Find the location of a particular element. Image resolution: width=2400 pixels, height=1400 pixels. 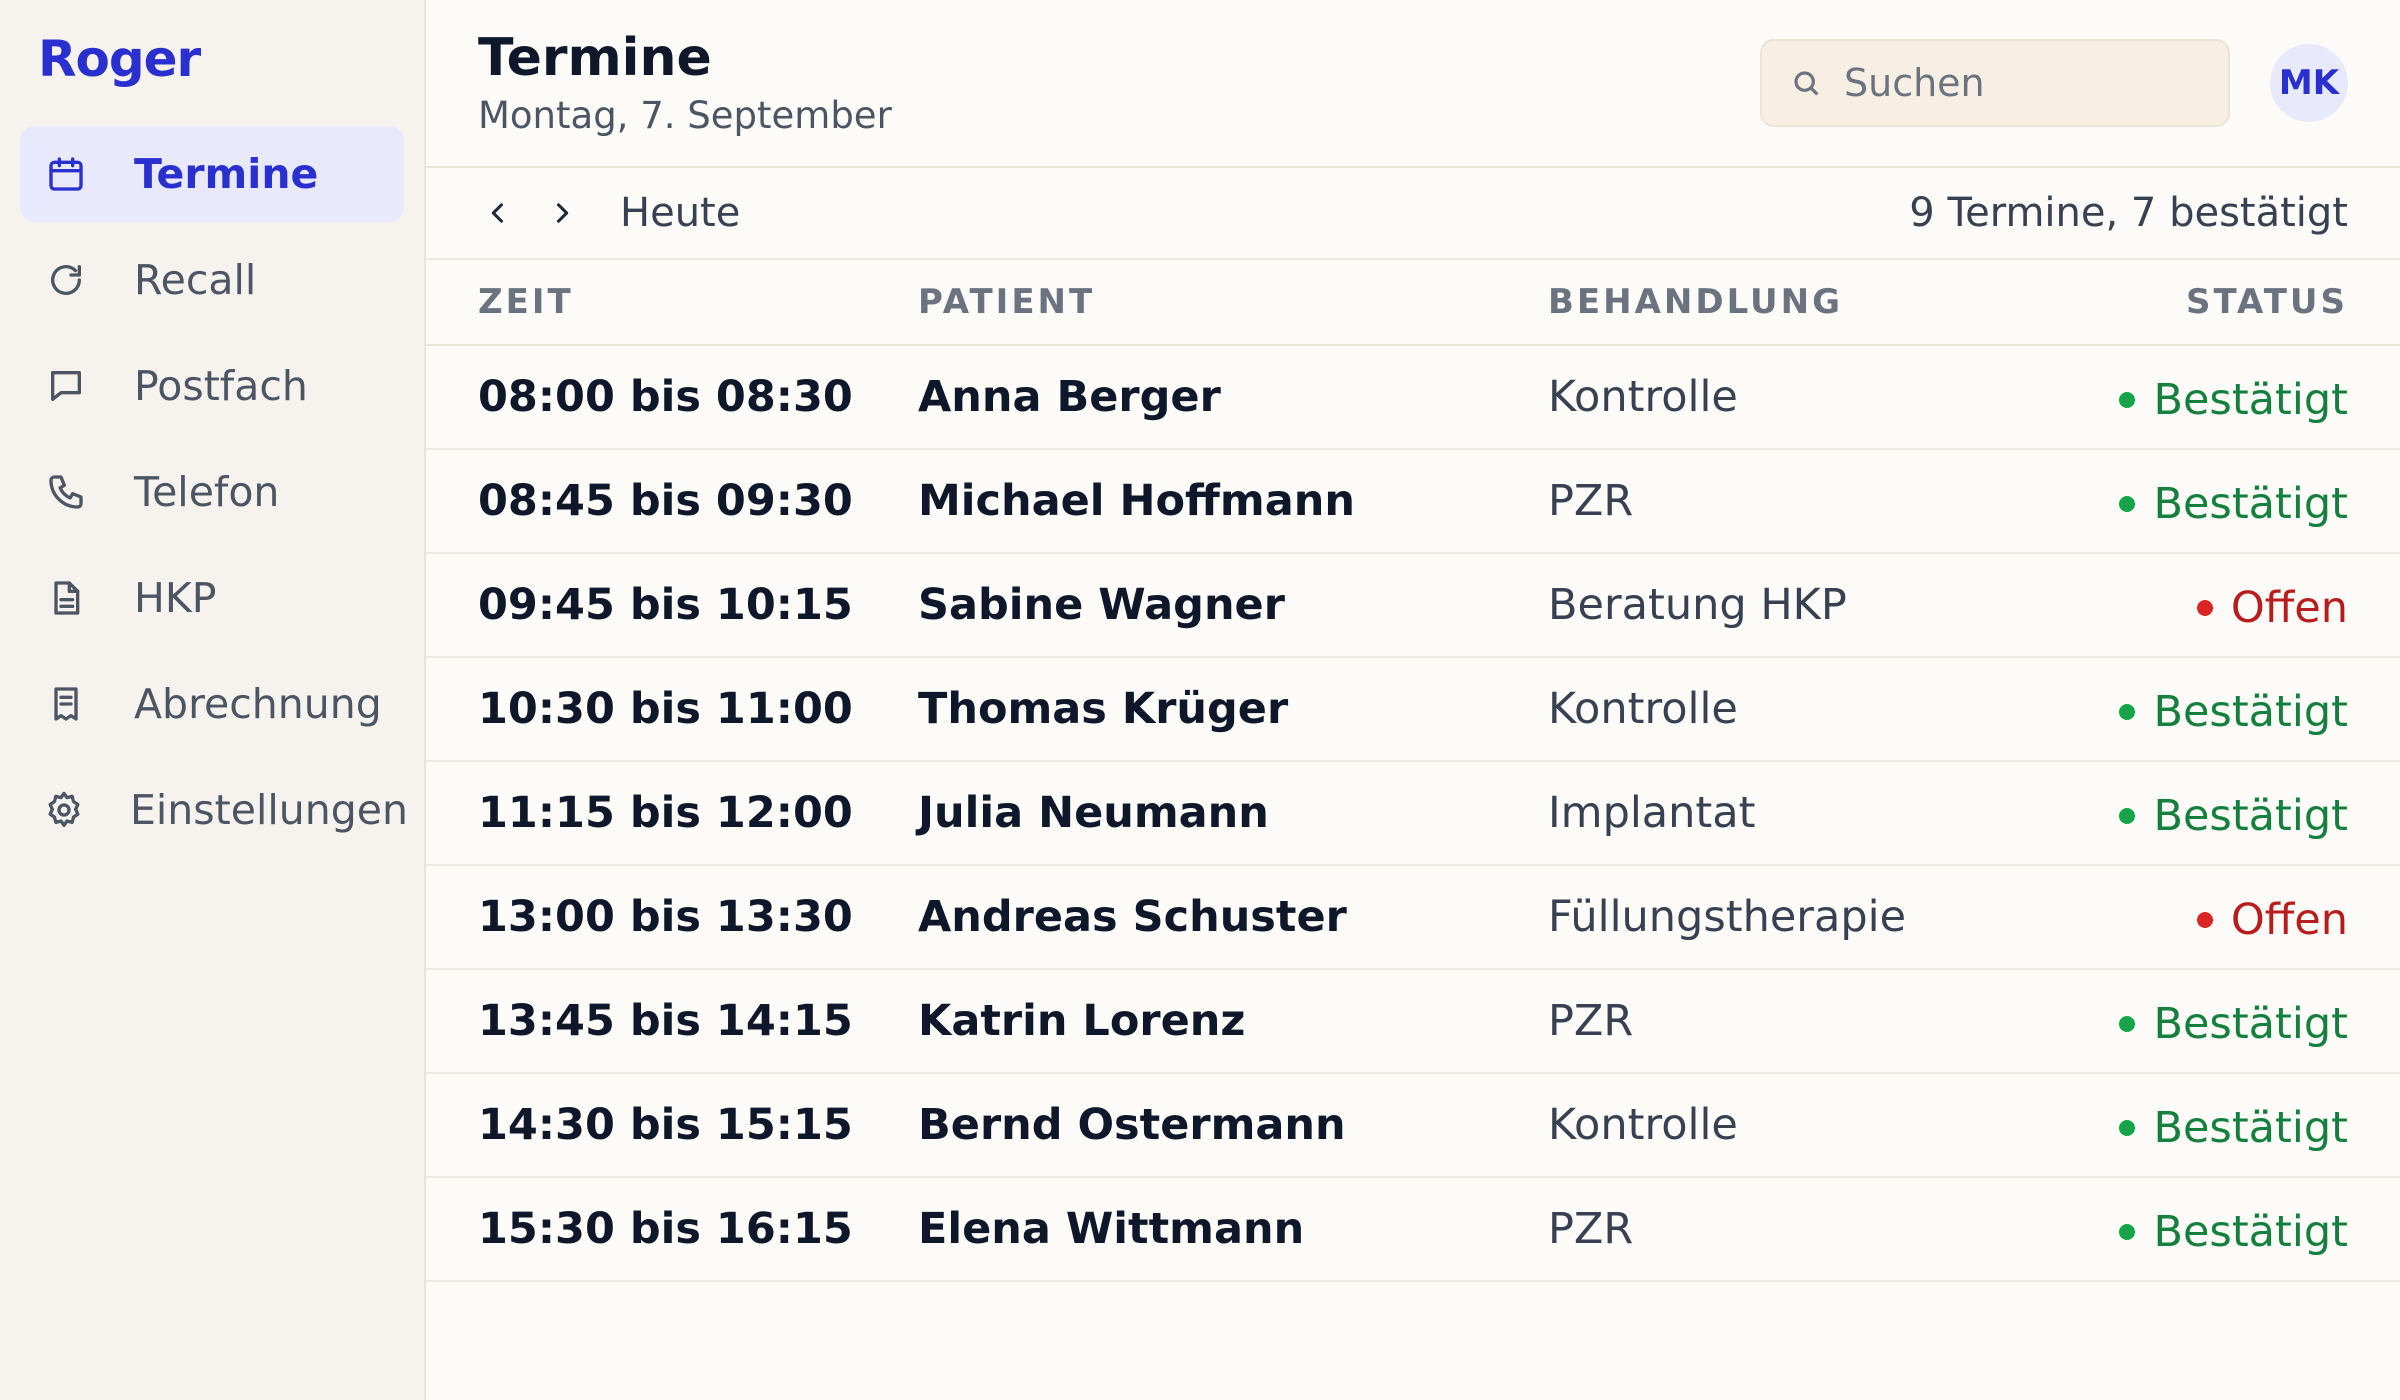

next-day-button is located at coordinates (562, 213).